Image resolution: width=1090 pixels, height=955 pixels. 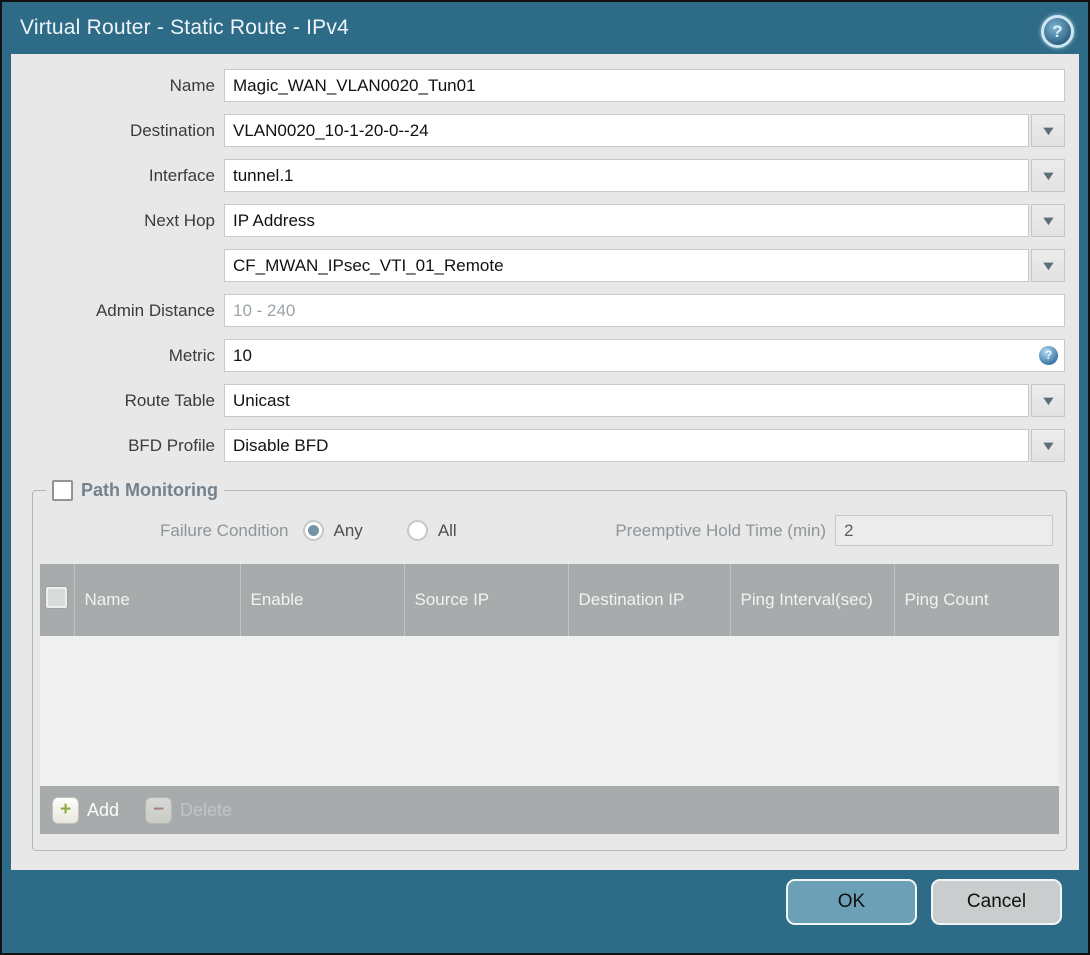 What do you see at coordinates (191, 355) in the screenshot?
I see `metric-label: Metric` at bounding box center [191, 355].